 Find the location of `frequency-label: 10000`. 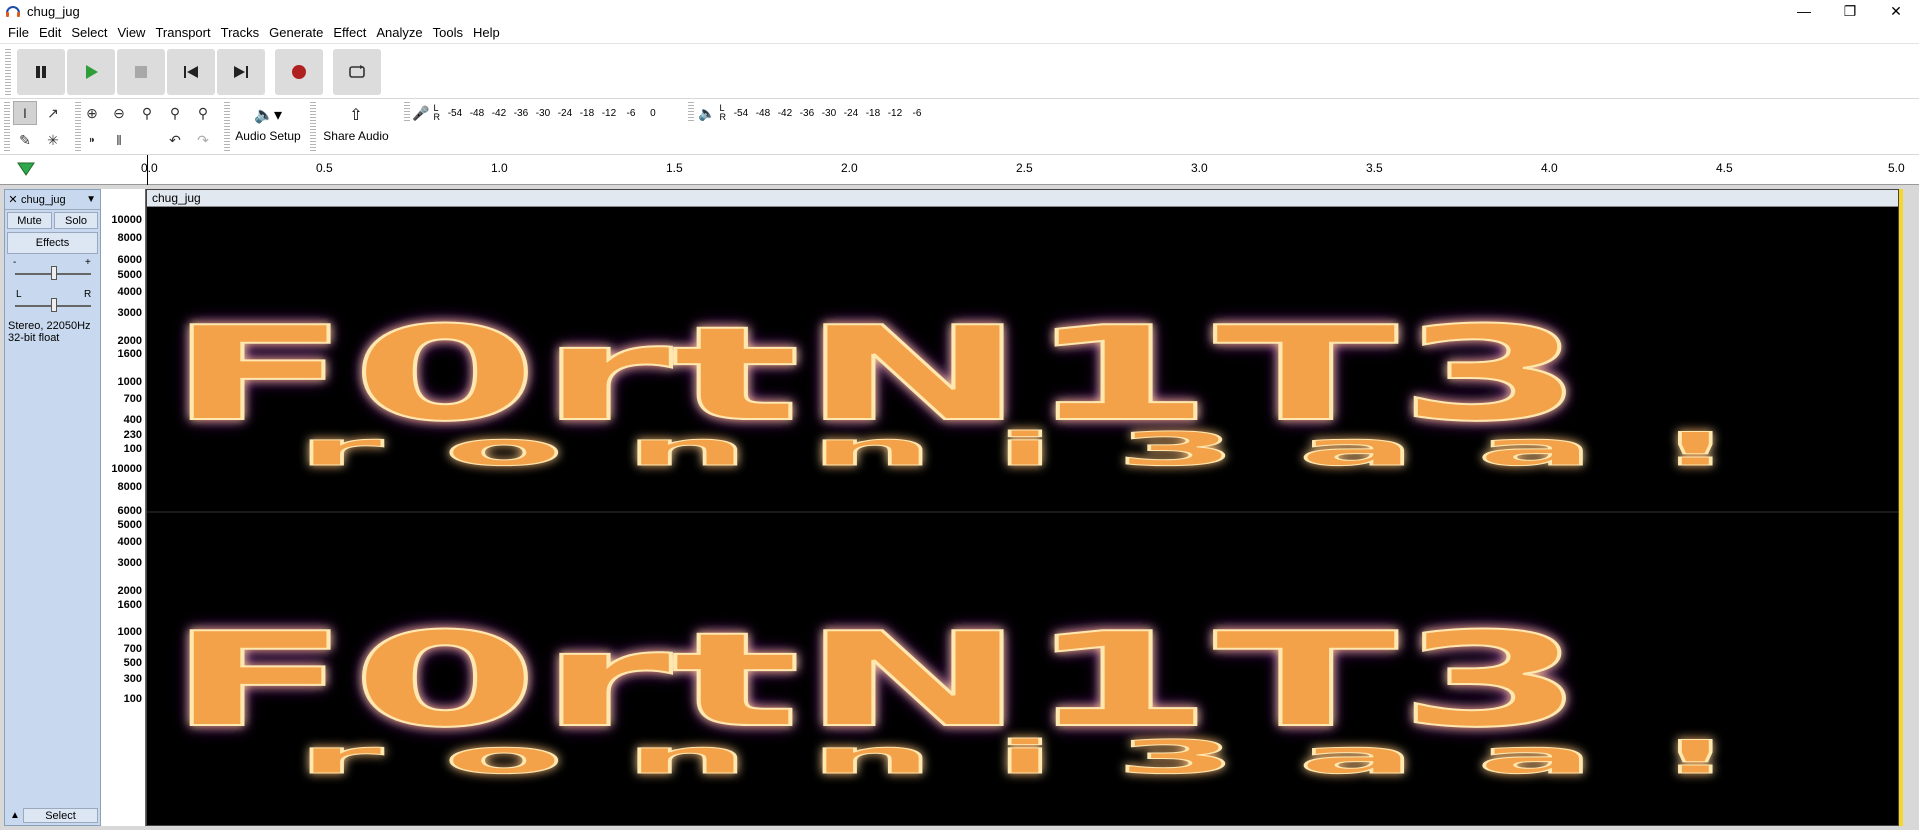

frequency-label: 10000 is located at coordinates (126, 220).